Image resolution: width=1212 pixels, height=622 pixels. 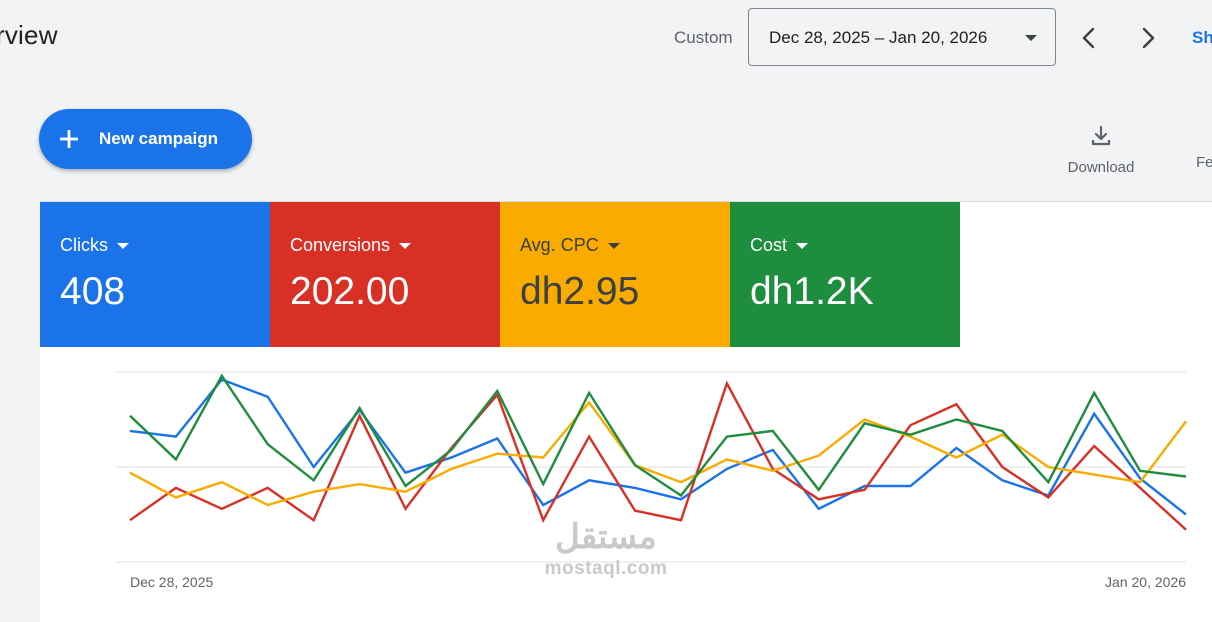 I want to click on chevron-left-icon, so click(x=1088, y=38).